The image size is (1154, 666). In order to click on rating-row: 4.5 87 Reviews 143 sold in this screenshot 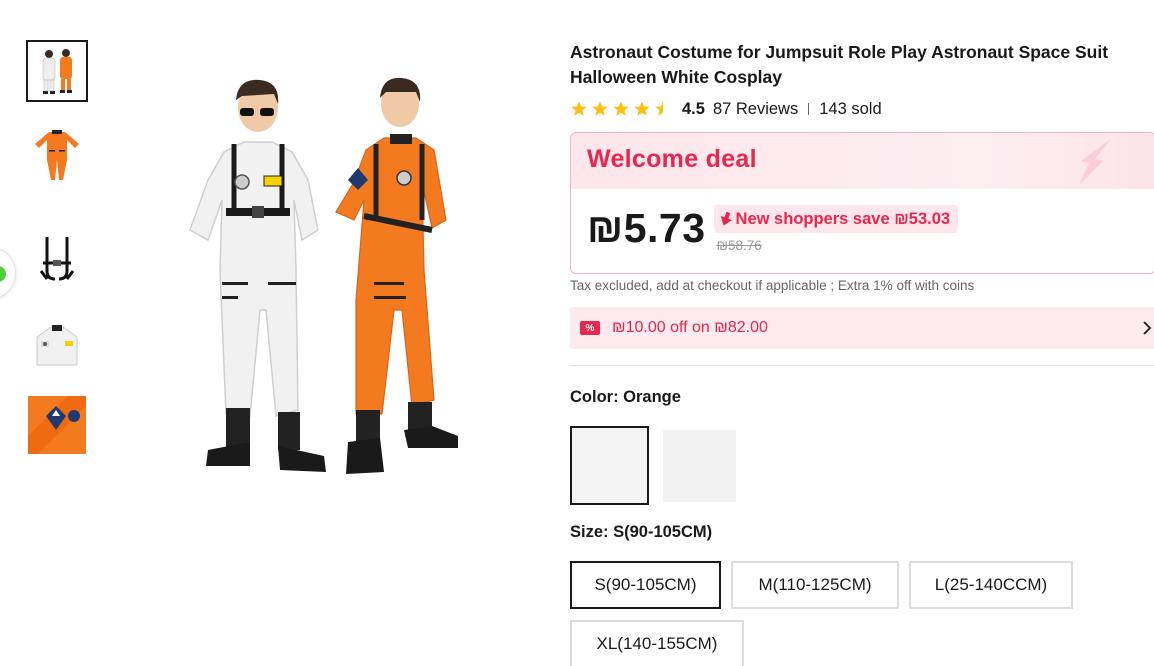, I will do `click(726, 109)`.